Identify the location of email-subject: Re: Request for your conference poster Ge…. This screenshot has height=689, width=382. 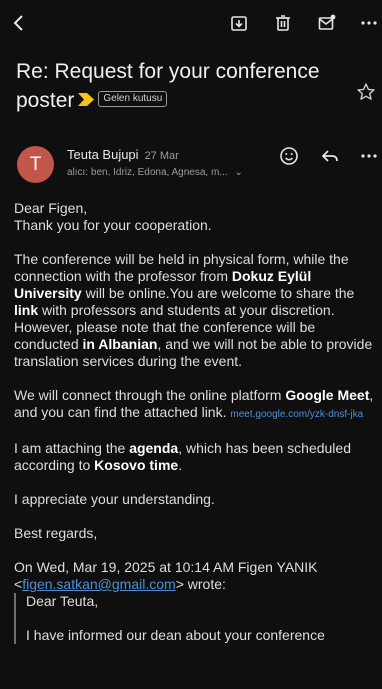
(186, 86).